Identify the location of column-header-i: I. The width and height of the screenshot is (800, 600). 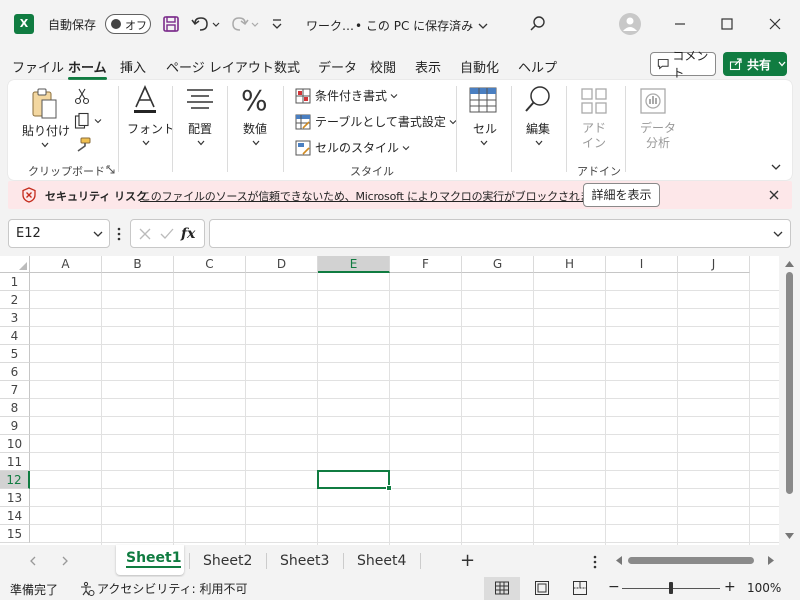
(642, 264).